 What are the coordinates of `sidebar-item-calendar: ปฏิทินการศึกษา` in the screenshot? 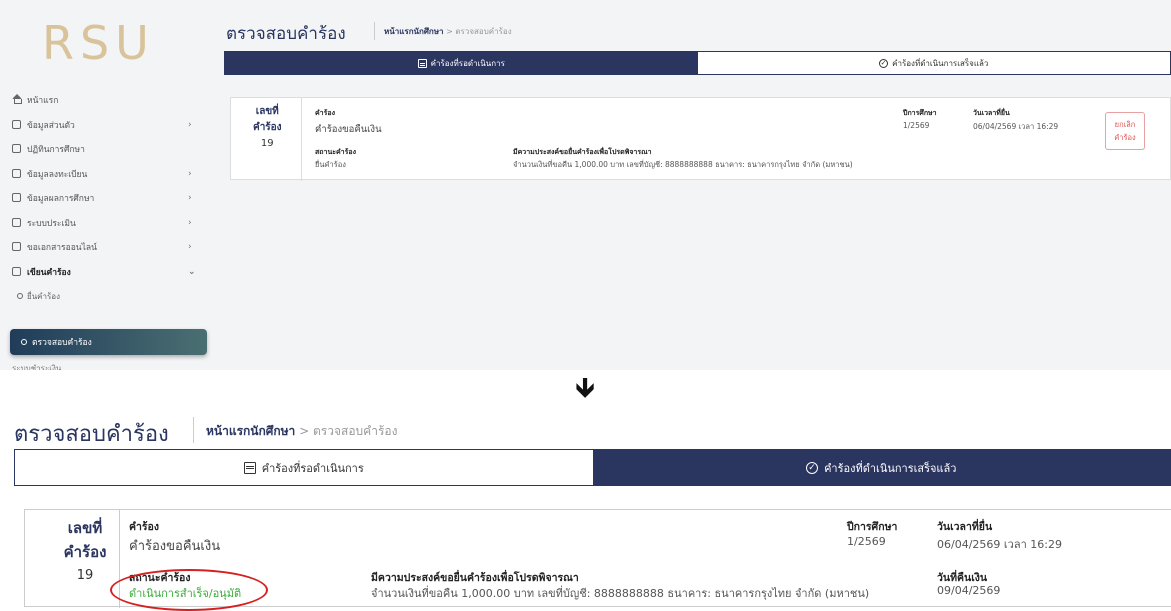 It's located at (107, 149).